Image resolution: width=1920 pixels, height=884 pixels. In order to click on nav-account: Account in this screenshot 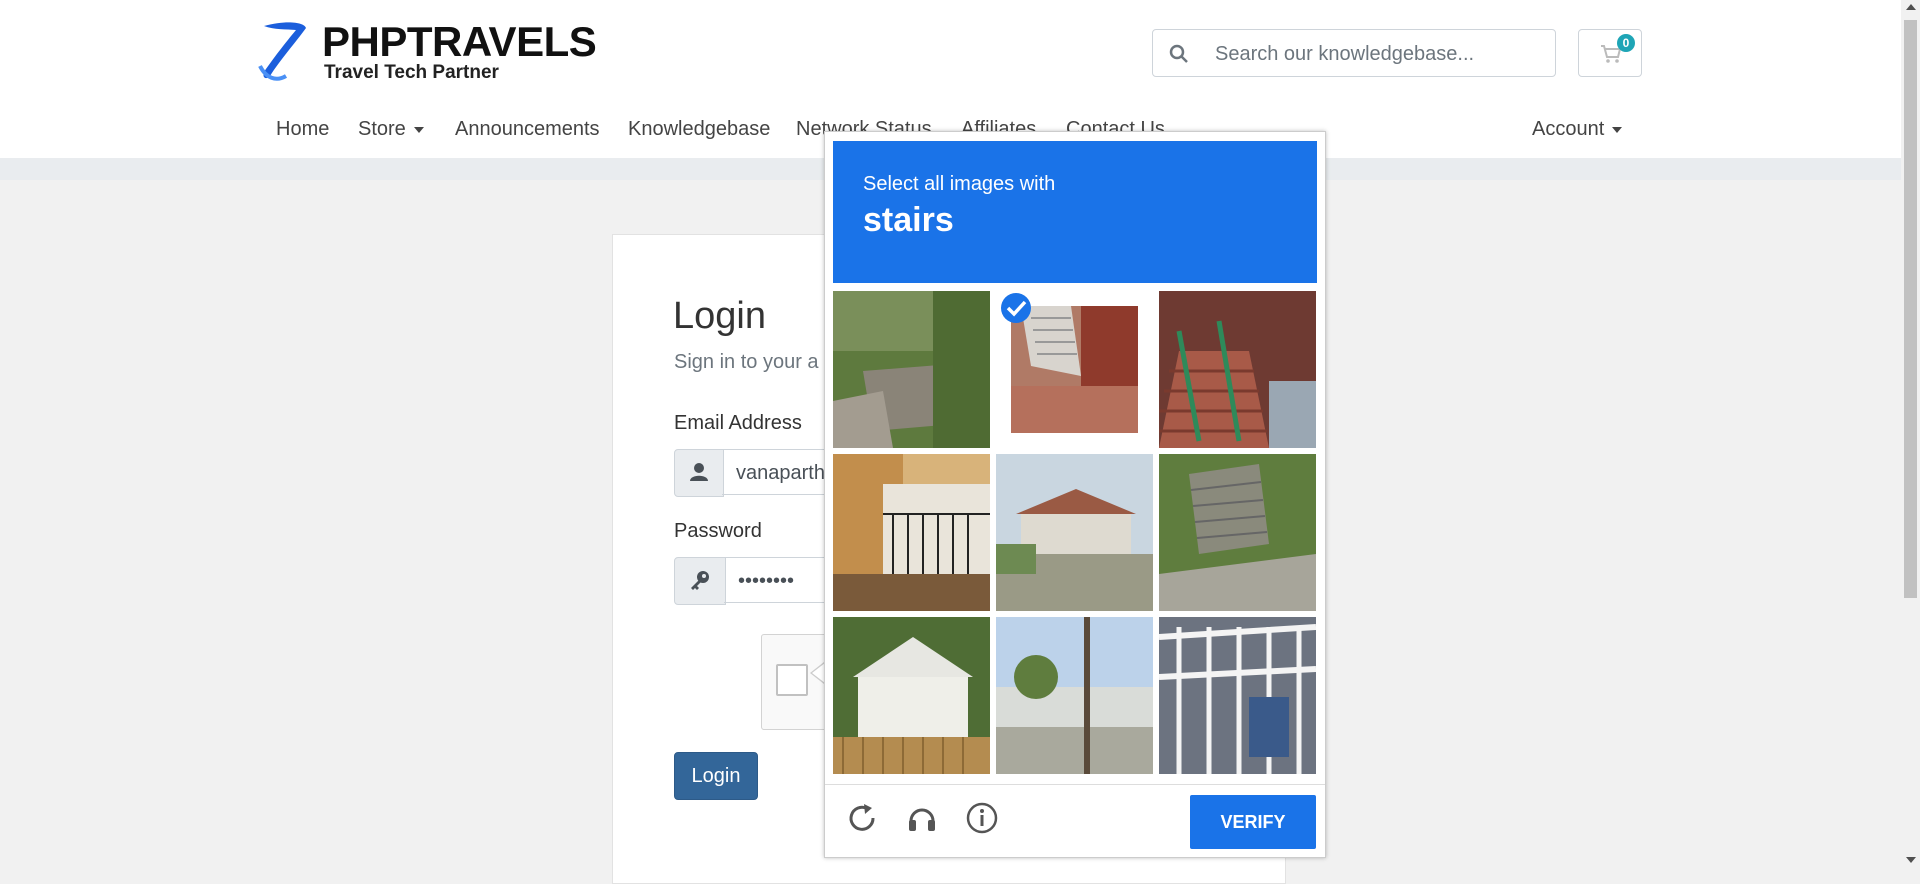, I will do `click(1577, 129)`.